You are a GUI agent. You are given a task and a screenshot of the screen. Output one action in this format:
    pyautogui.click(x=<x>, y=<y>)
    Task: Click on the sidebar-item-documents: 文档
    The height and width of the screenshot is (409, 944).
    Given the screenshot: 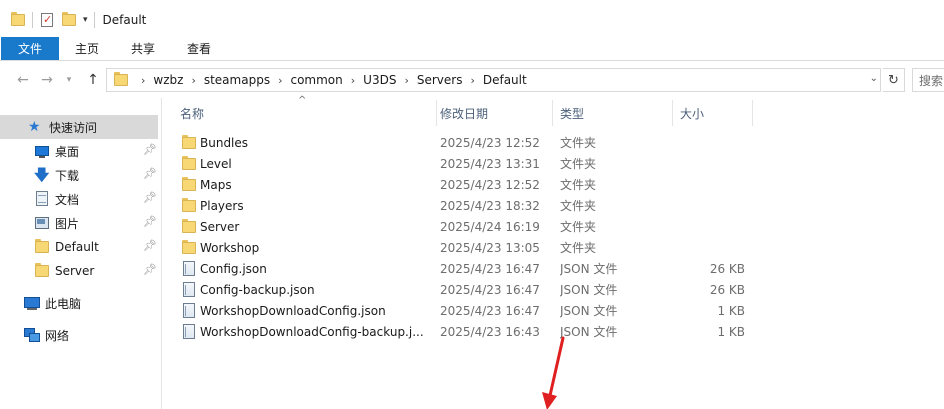 What is the action you would take?
    pyautogui.click(x=79, y=199)
    